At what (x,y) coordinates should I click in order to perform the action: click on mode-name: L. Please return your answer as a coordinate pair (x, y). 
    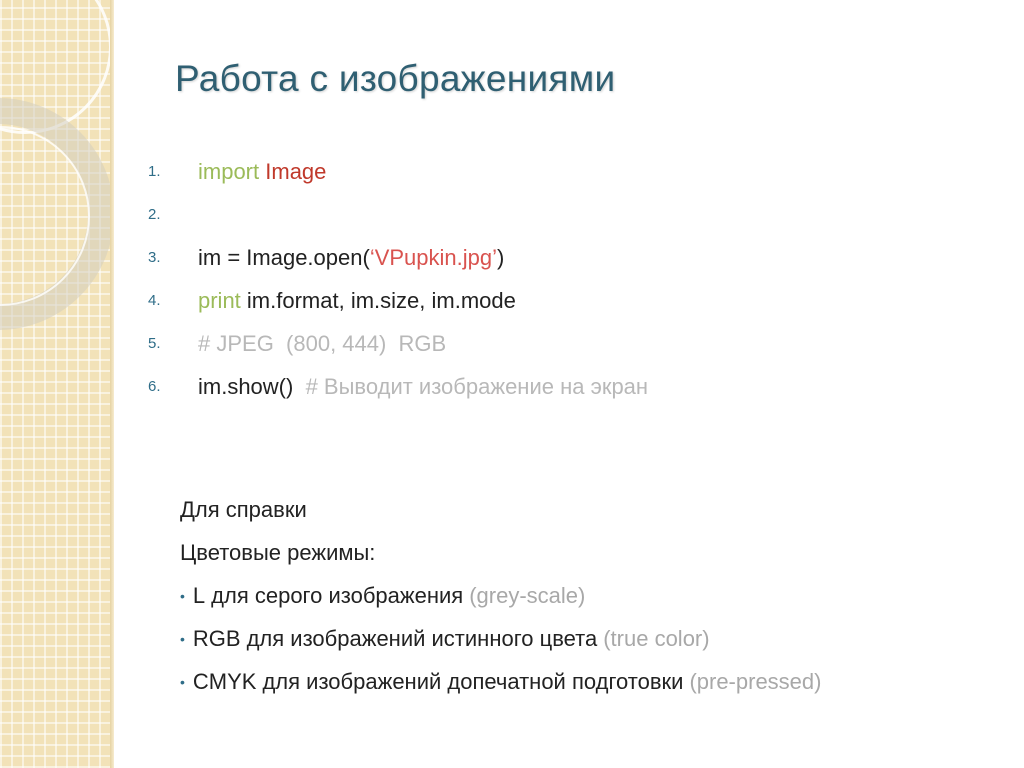
    Looking at the image, I should click on (199, 595).